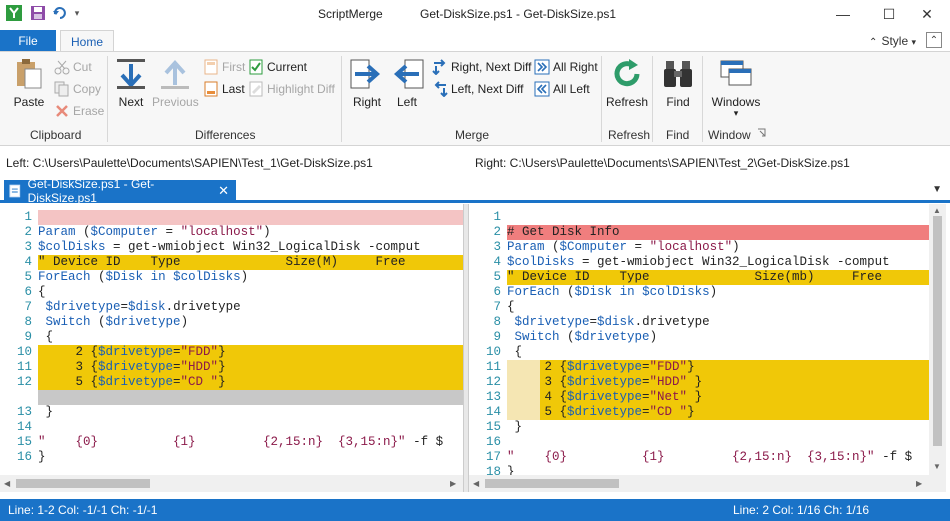 The height and width of the screenshot is (521, 950). Describe the element at coordinates (231, 352) in the screenshot. I see `code-line: 10 2 {$drivetype="FDD"}` at that location.